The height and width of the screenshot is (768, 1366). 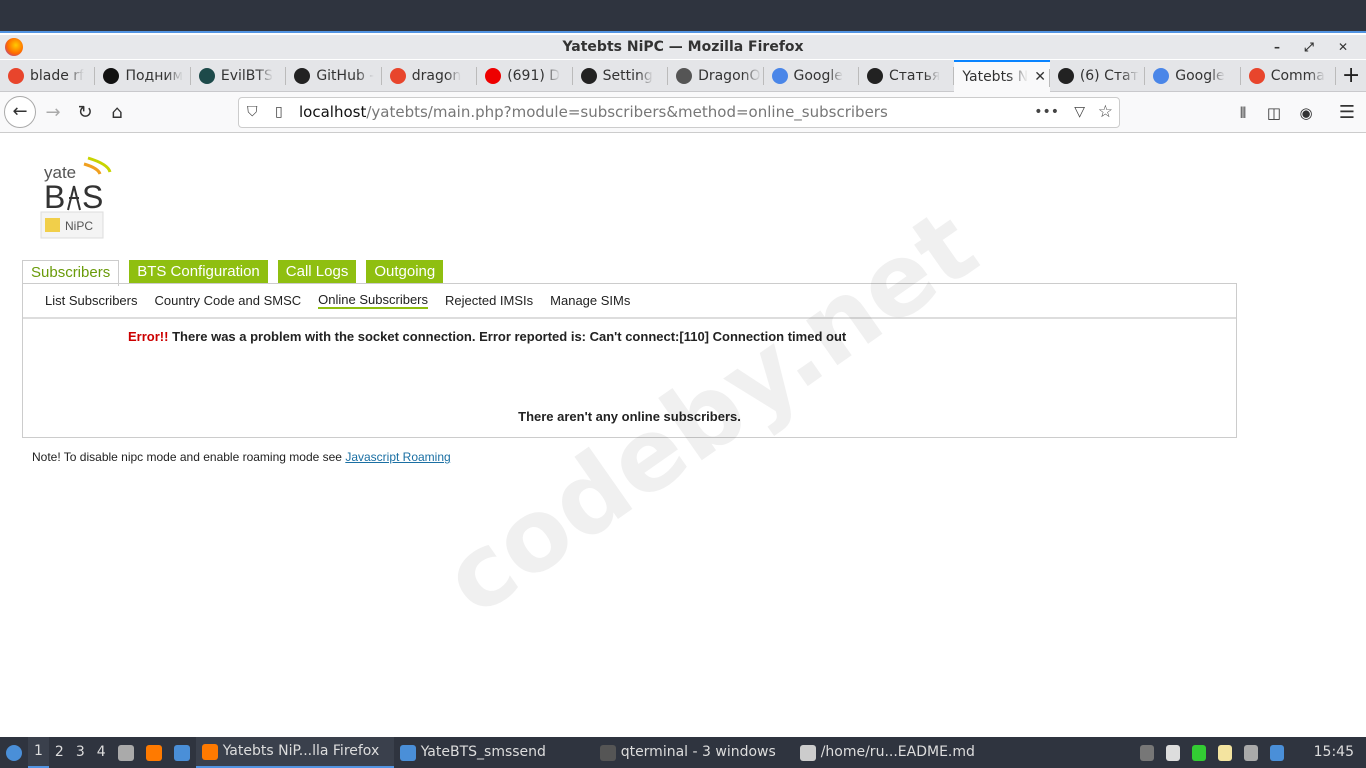 What do you see at coordinates (80, 752) in the screenshot?
I see `workspace-button: 3` at bounding box center [80, 752].